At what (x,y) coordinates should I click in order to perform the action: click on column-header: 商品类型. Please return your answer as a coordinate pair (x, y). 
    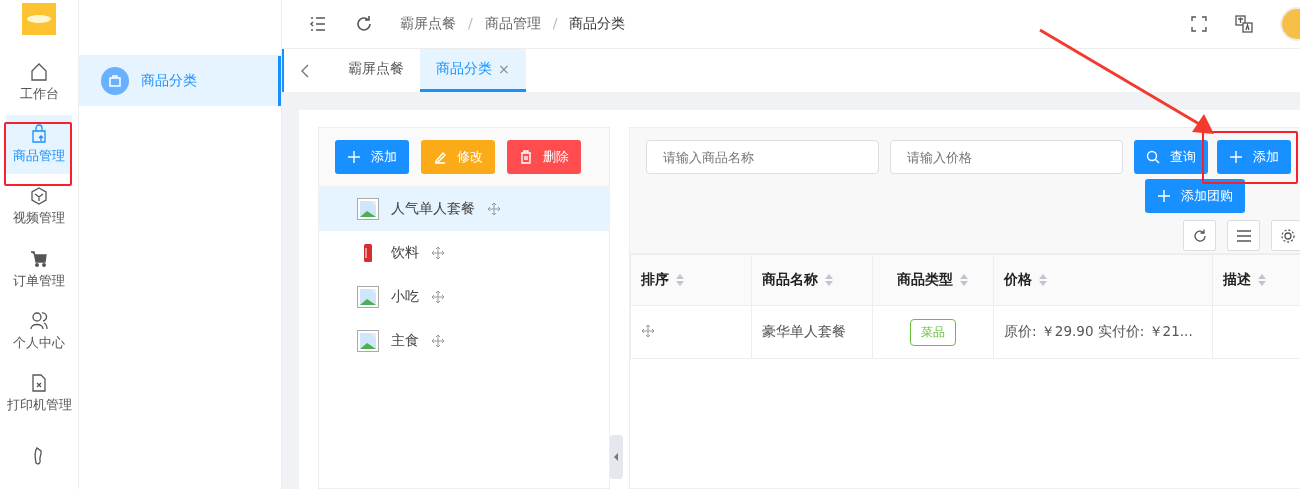
    Looking at the image, I should click on (933, 280).